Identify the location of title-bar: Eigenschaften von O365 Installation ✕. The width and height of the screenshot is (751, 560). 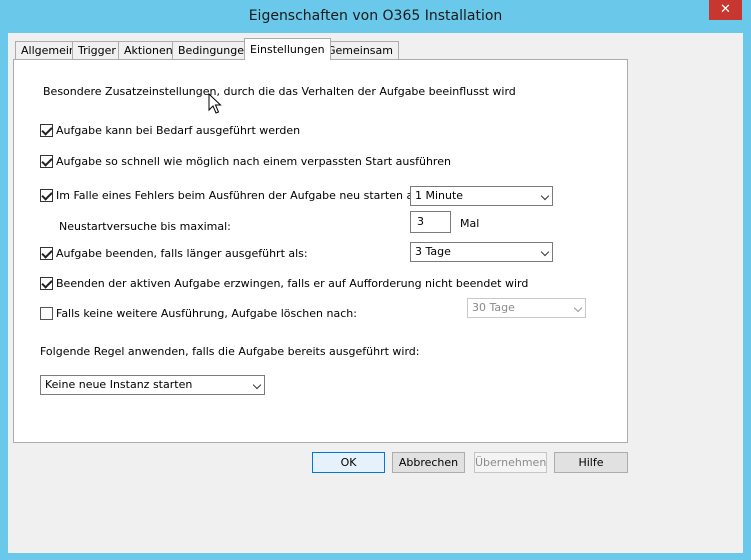
(375, 16).